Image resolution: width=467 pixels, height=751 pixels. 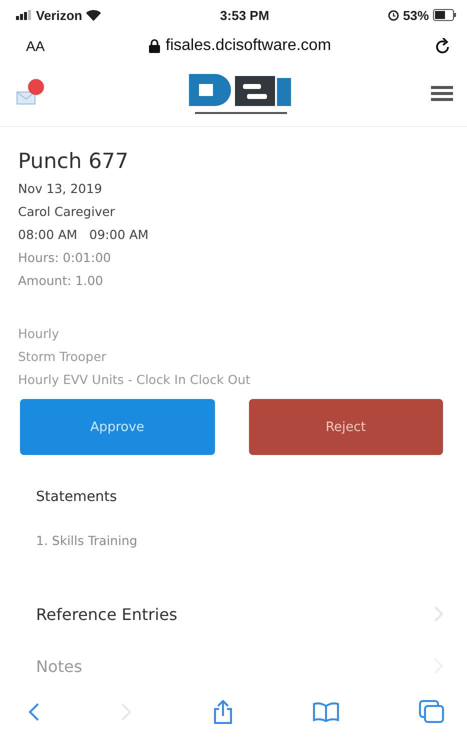 I want to click on signal-icon, so click(x=24, y=15).